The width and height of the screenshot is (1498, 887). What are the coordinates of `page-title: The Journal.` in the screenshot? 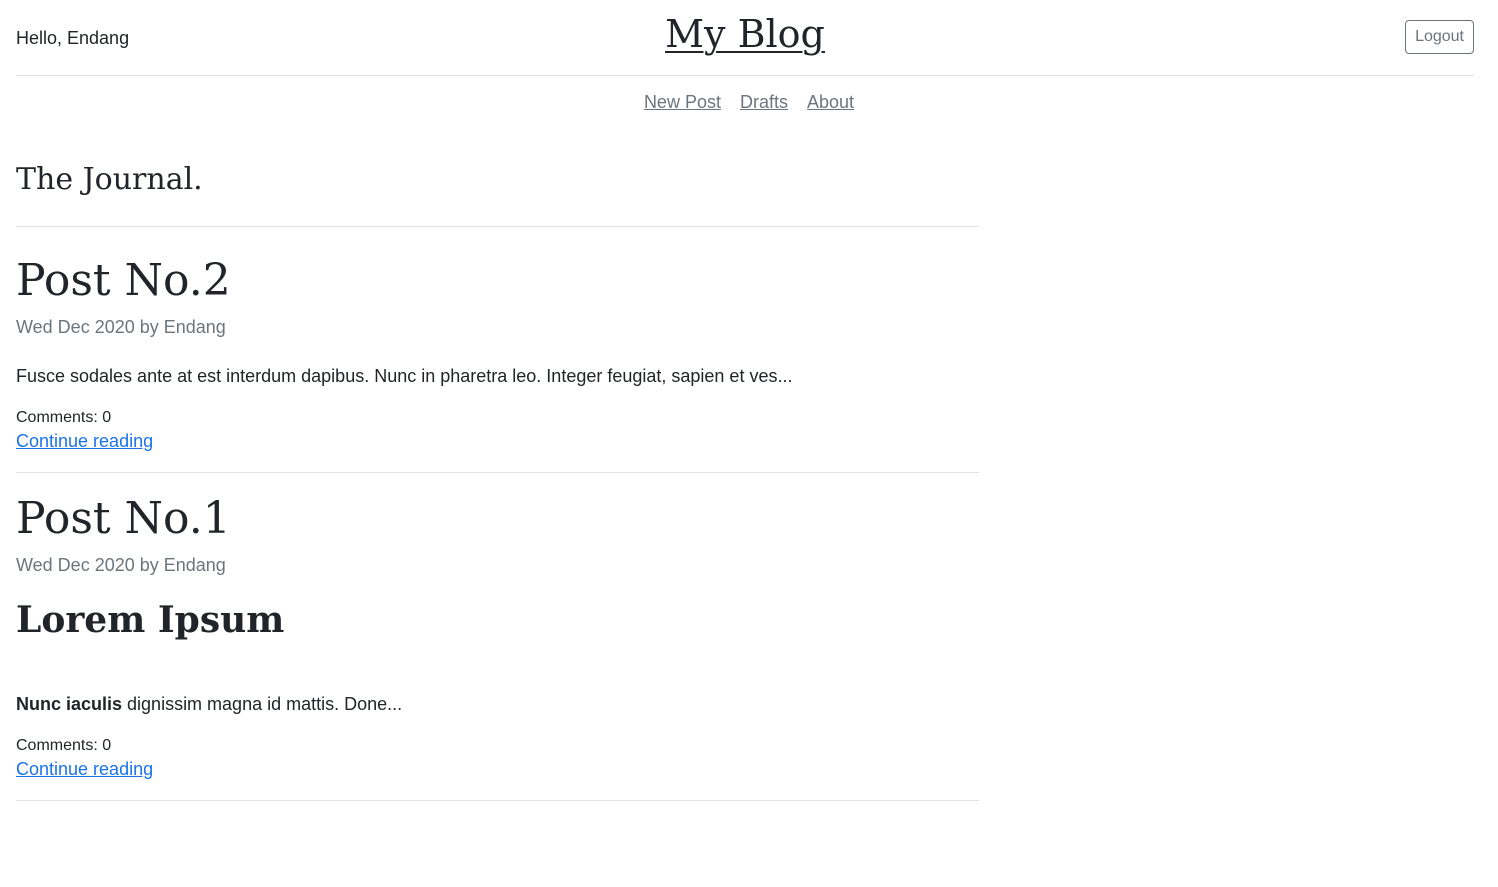 It's located at (497, 193).